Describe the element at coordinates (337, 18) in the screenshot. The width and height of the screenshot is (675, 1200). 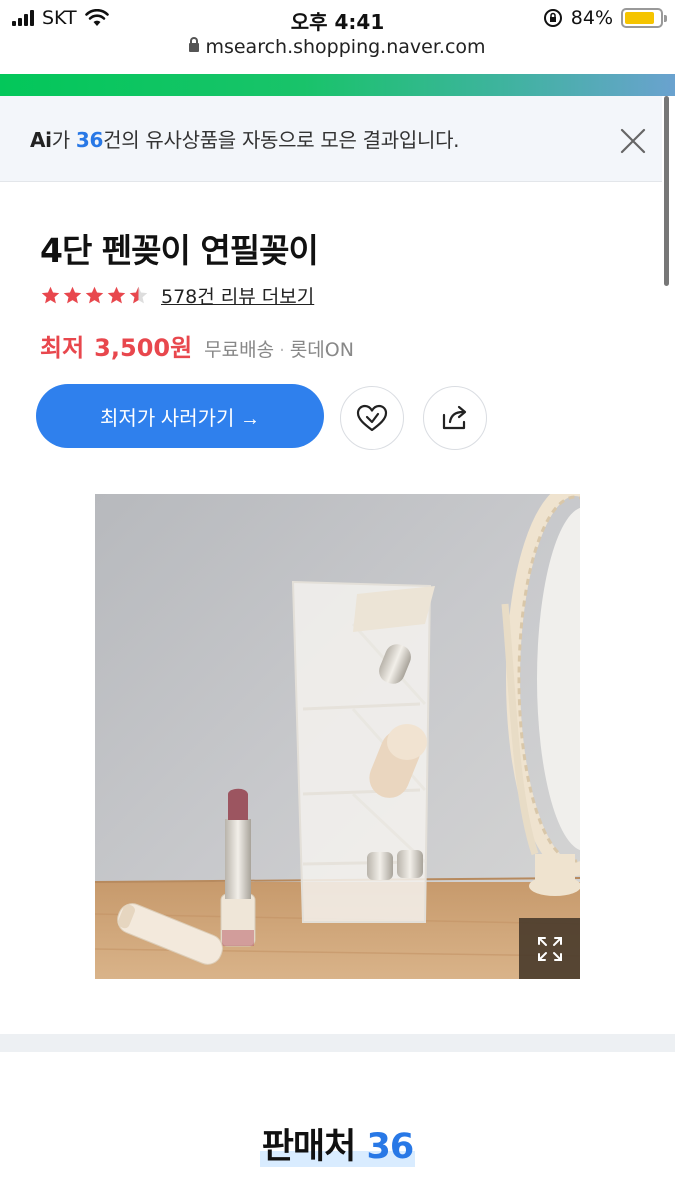
I see `status-bar: SKT 오후 4:41 84%` at that location.